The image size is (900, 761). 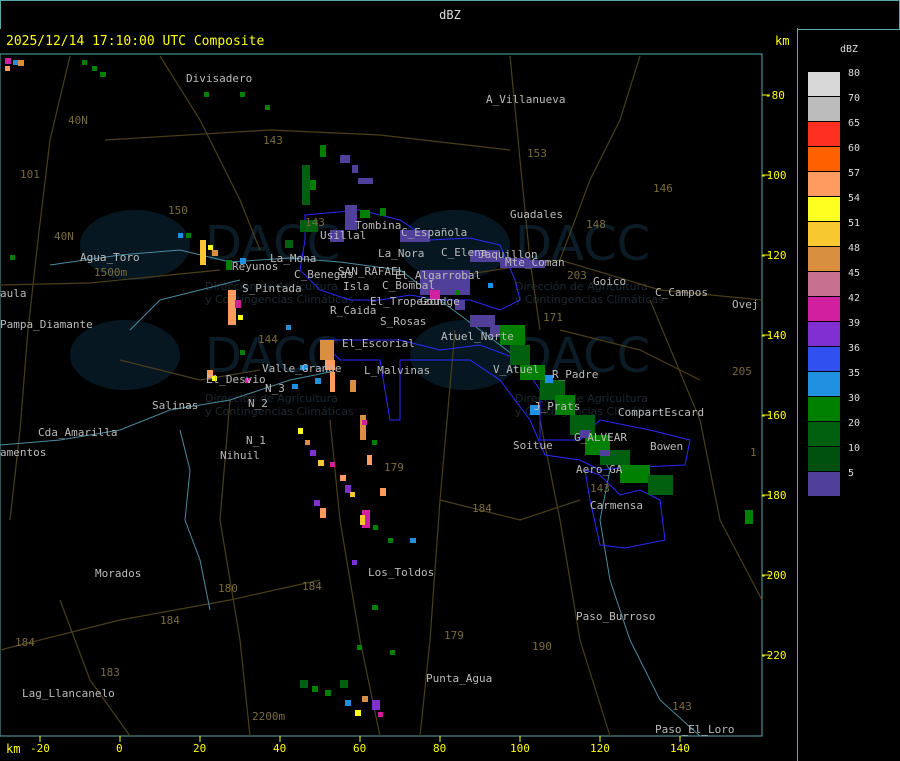 What do you see at coordinates (849, 49) in the screenshot?
I see `legend-title: dBZ` at bounding box center [849, 49].